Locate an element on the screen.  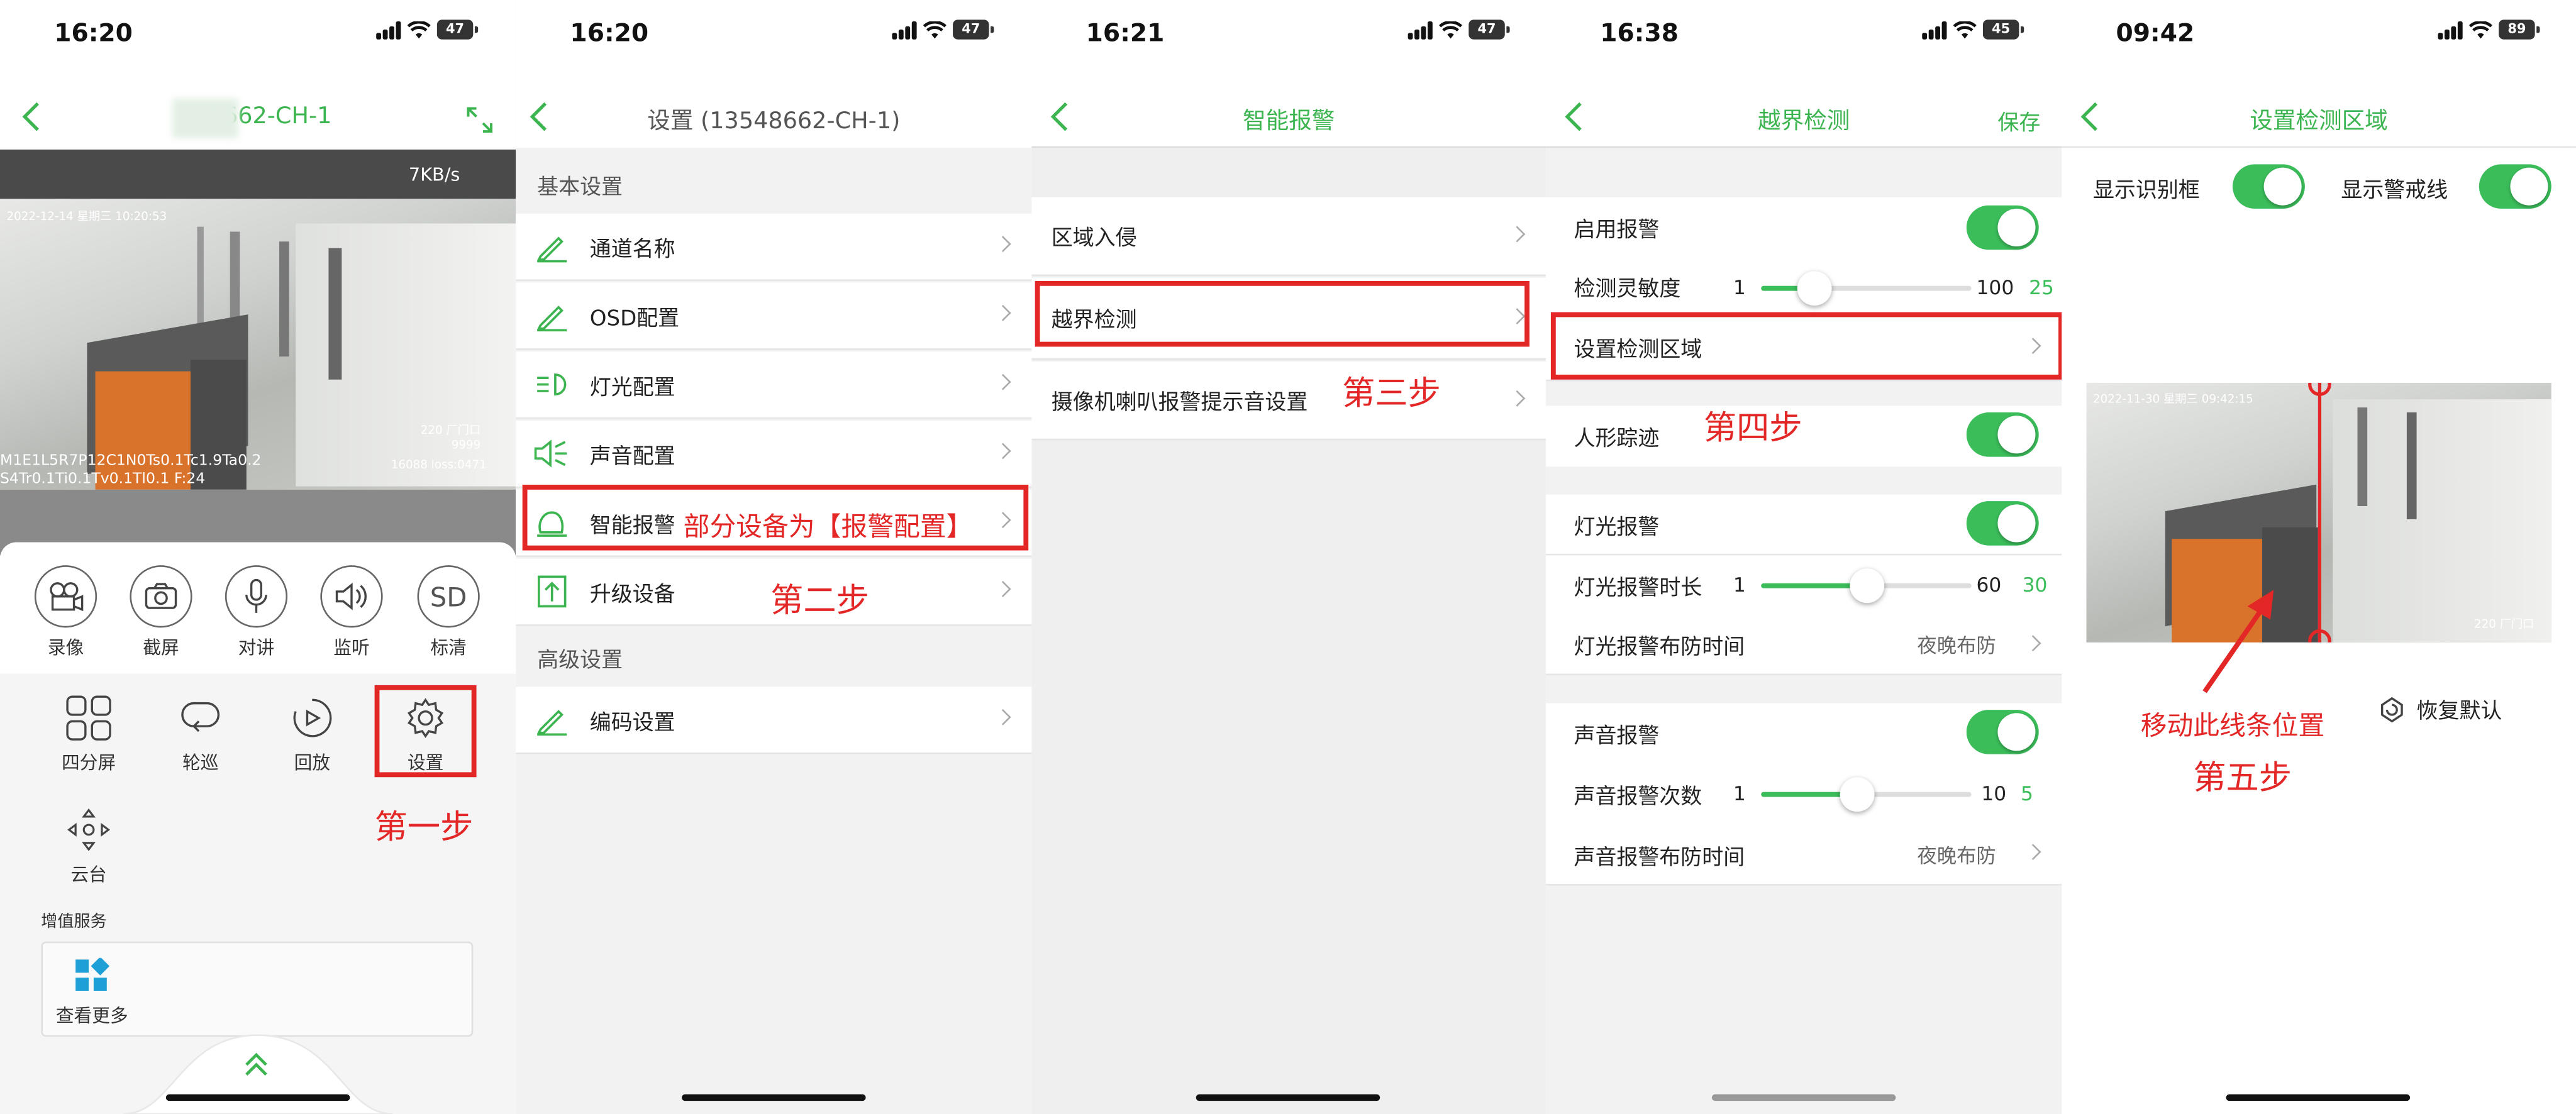
chevron-double-up-icon is located at coordinates (256, 1065).